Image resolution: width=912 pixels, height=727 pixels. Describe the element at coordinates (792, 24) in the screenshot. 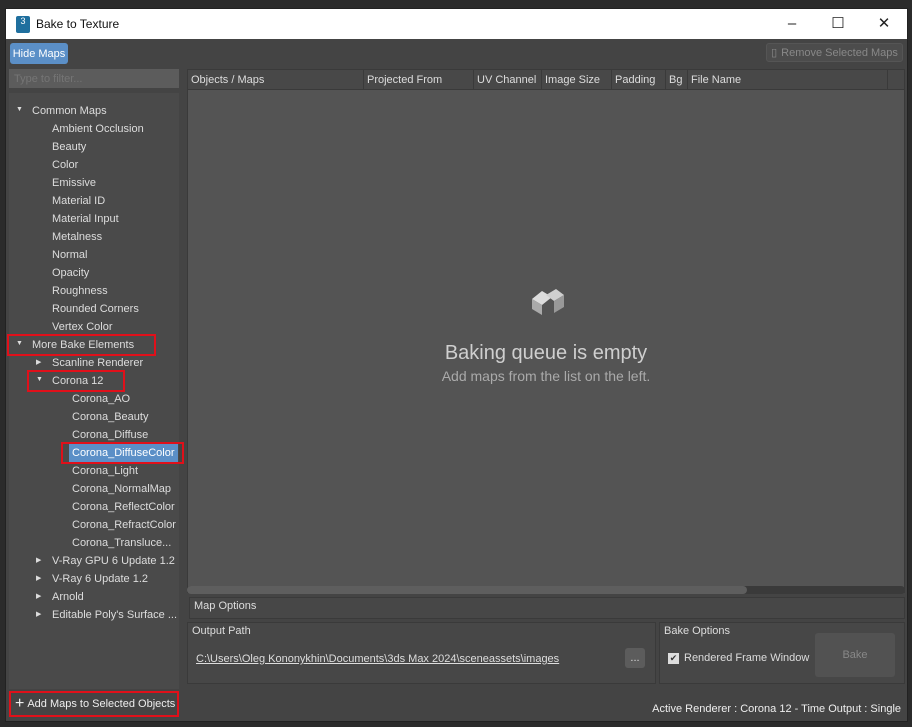

I see `minimize-icon: –` at that location.